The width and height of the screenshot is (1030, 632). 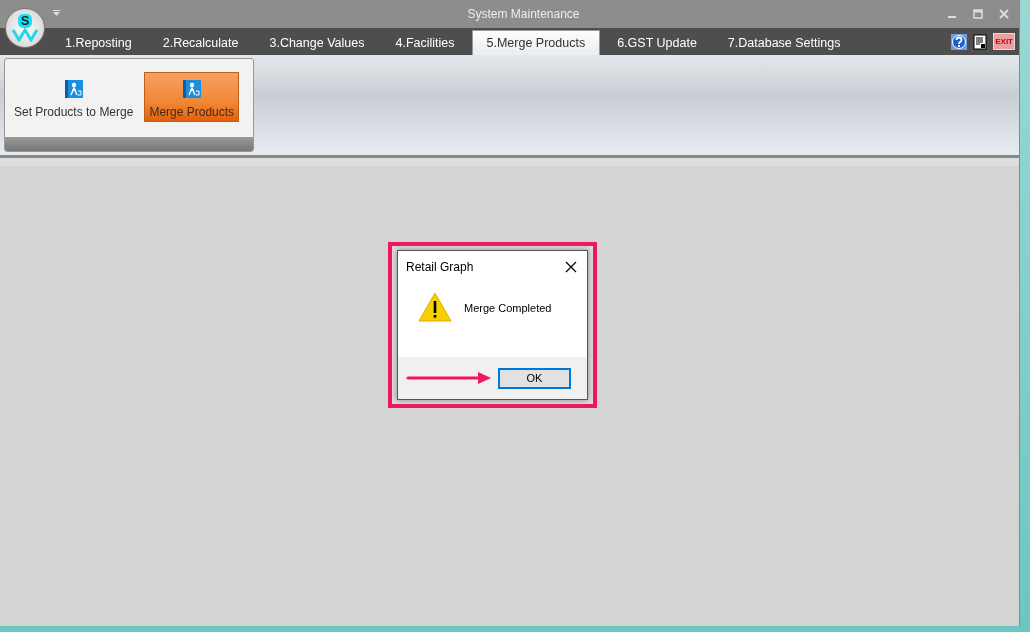 I want to click on close-icon, so click(x=571, y=267).